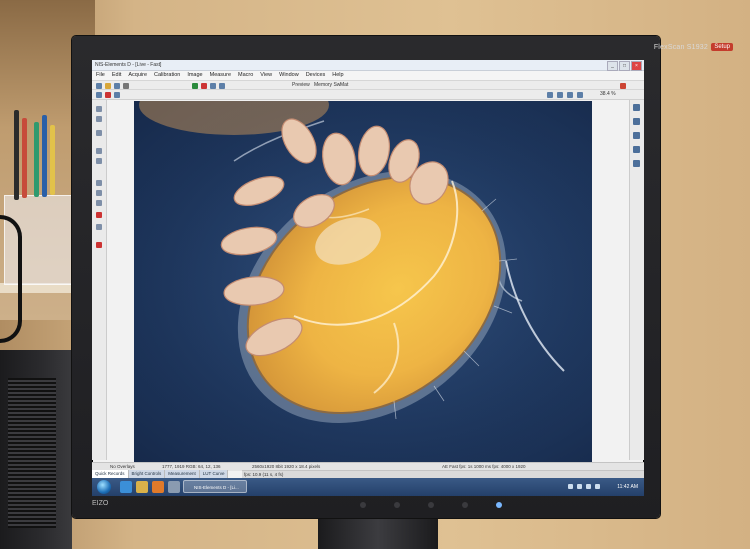 The image size is (750, 549). I want to click on lut-icon, so click(570, 95).